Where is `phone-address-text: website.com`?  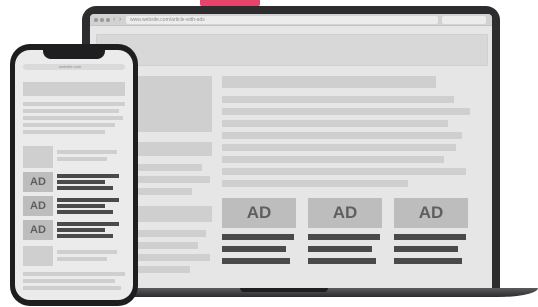 phone-address-text: website.com is located at coordinates (70, 66).